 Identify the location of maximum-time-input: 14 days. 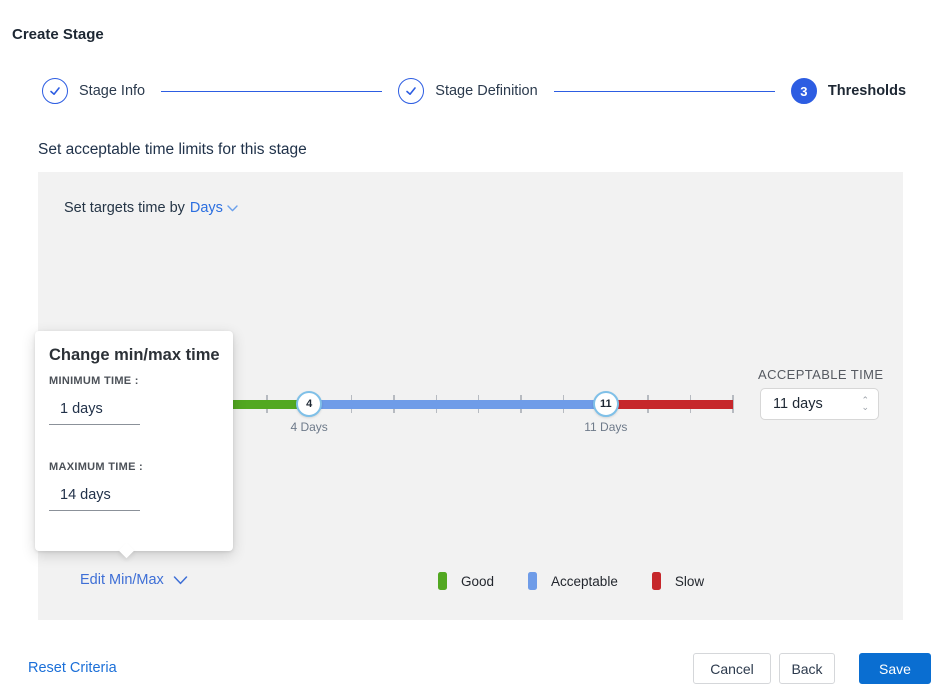
(85, 495).